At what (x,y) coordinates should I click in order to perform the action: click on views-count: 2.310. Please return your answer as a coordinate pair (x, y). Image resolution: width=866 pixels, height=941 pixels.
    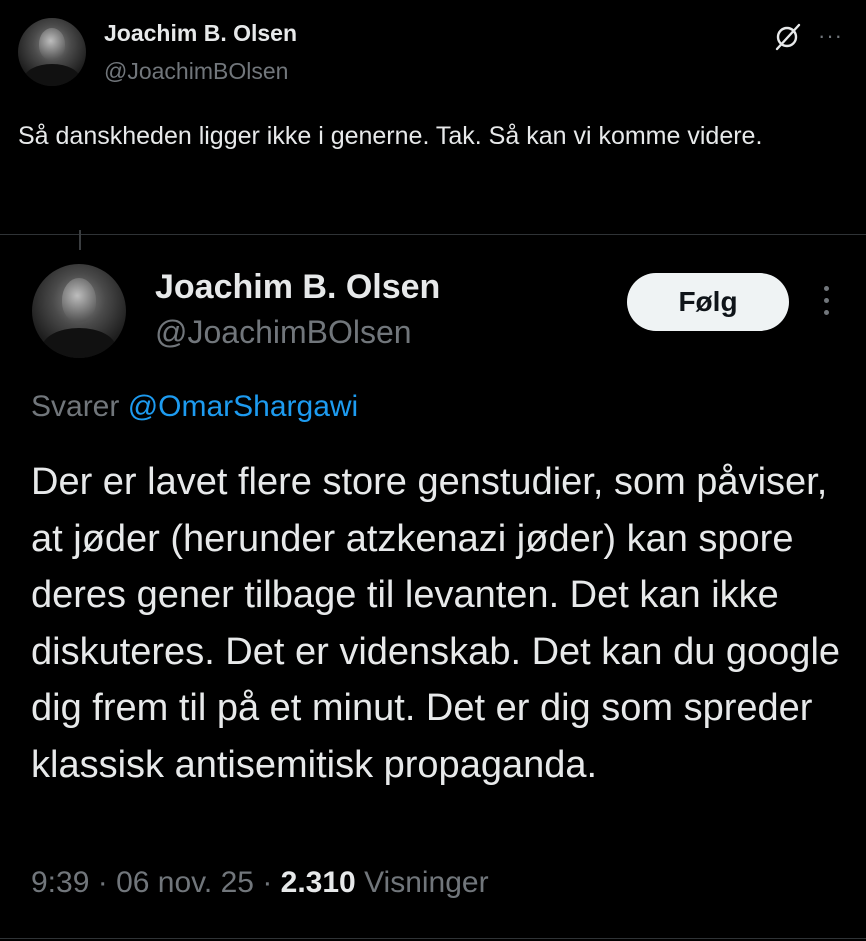
    Looking at the image, I should click on (318, 882).